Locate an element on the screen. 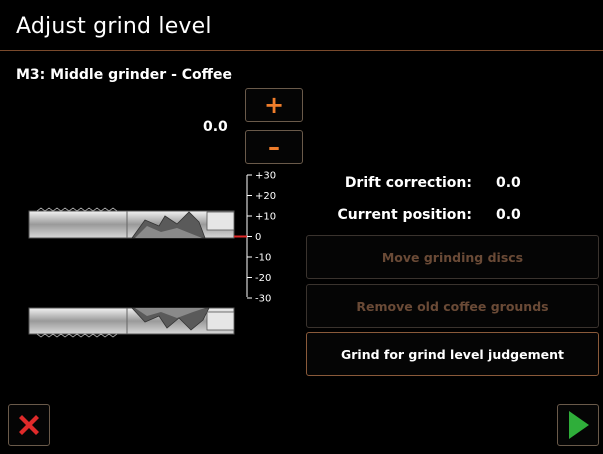 The image size is (603, 454). drift-correction-value: 0.0 is located at coordinates (508, 183).